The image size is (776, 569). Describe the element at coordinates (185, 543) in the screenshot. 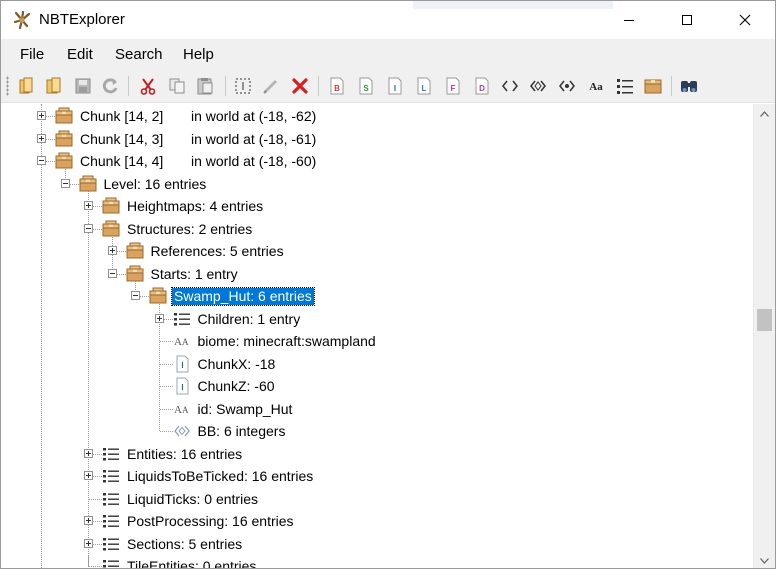

I see `tree-node-label: Sections: 5 entries` at that location.